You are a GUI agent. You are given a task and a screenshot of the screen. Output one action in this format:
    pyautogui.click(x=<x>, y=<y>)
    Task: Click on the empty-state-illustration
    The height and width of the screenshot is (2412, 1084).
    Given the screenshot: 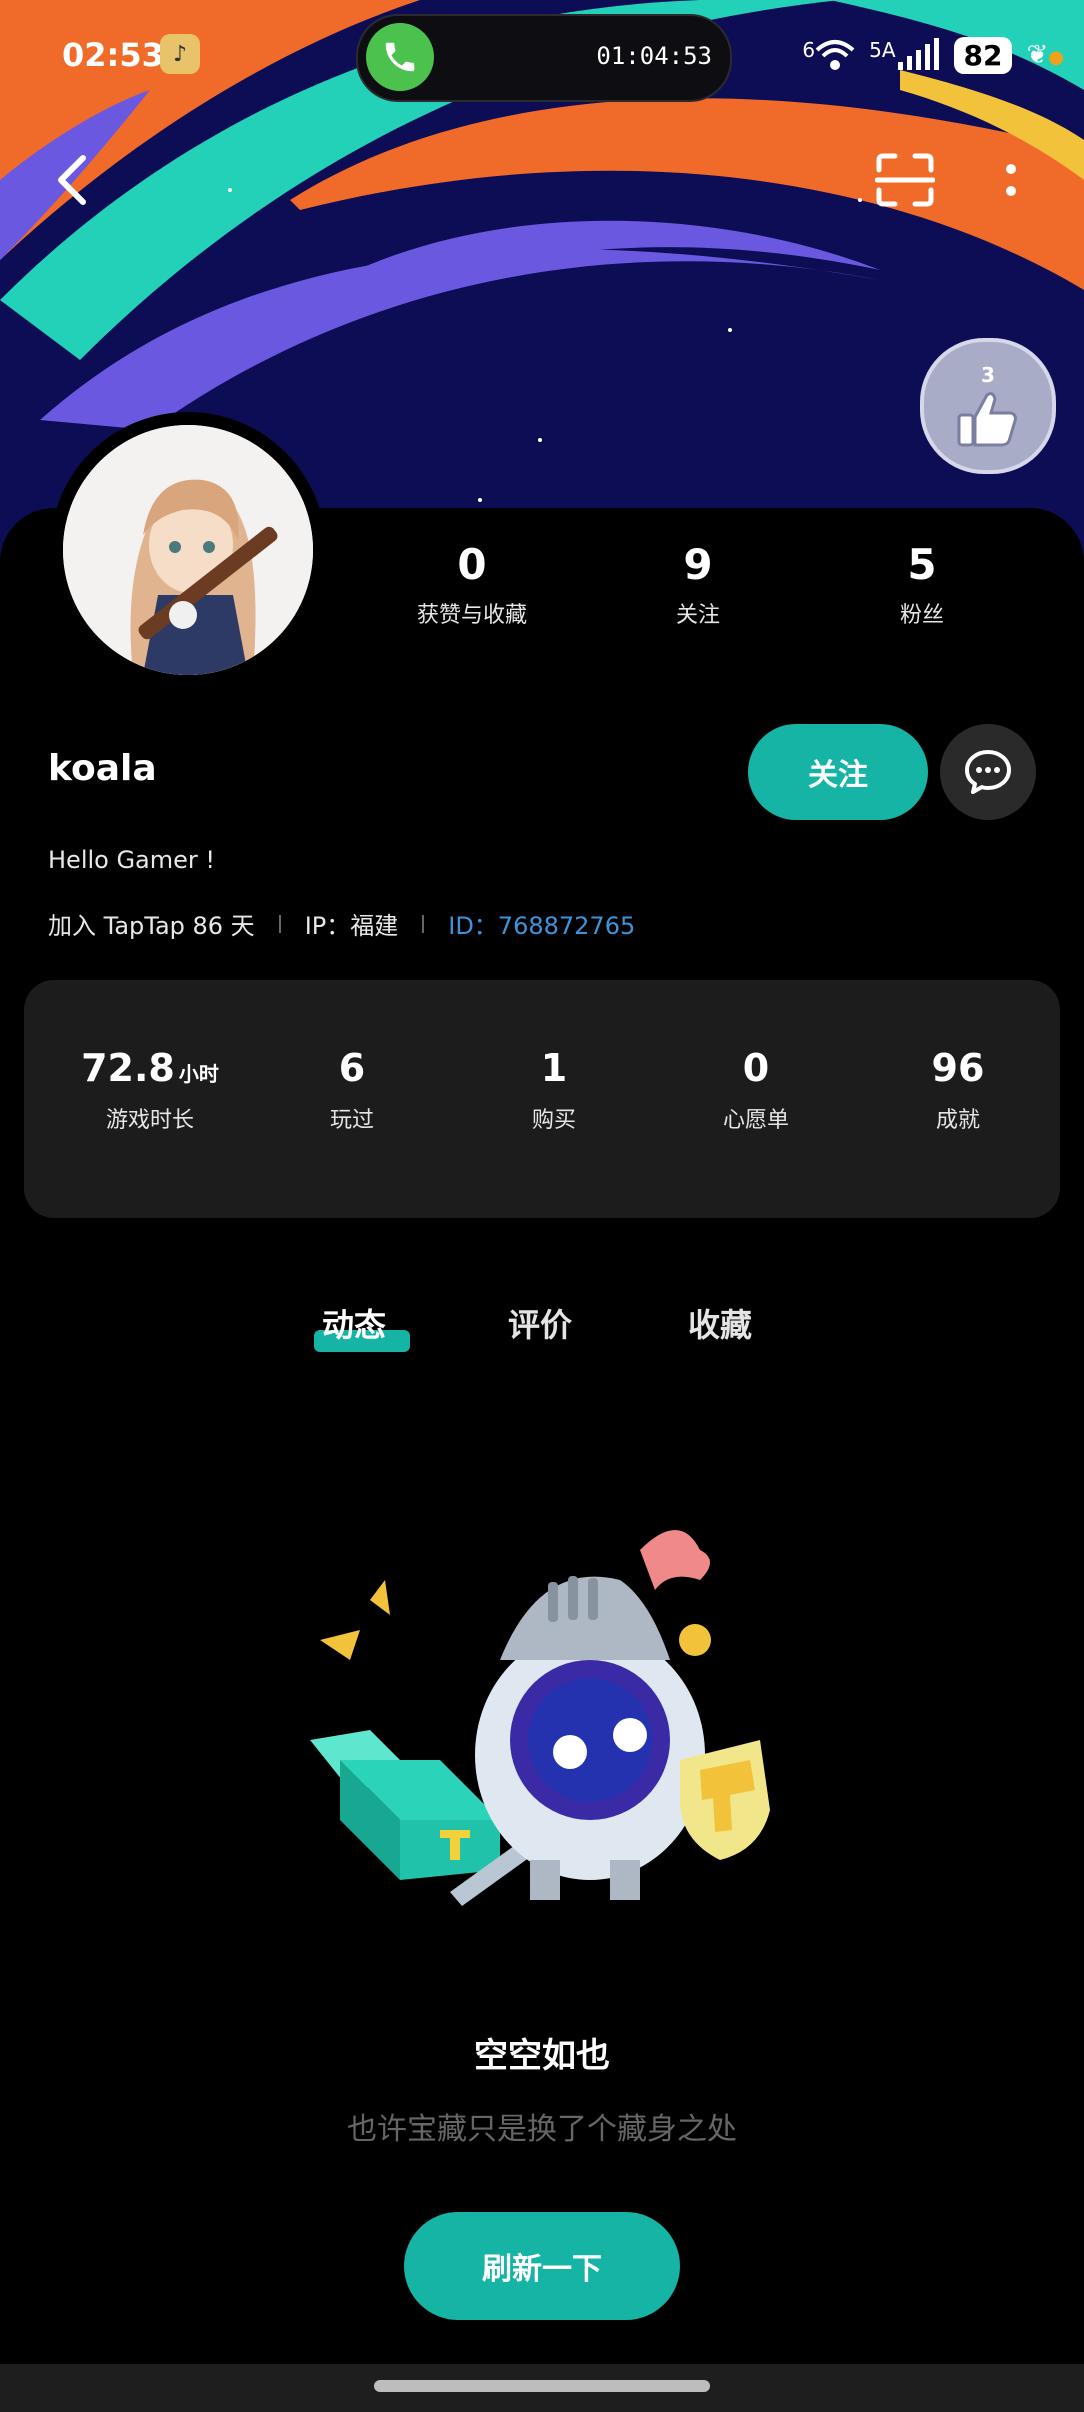 What is the action you would take?
    pyautogui.click(x=560, y=1720)
    